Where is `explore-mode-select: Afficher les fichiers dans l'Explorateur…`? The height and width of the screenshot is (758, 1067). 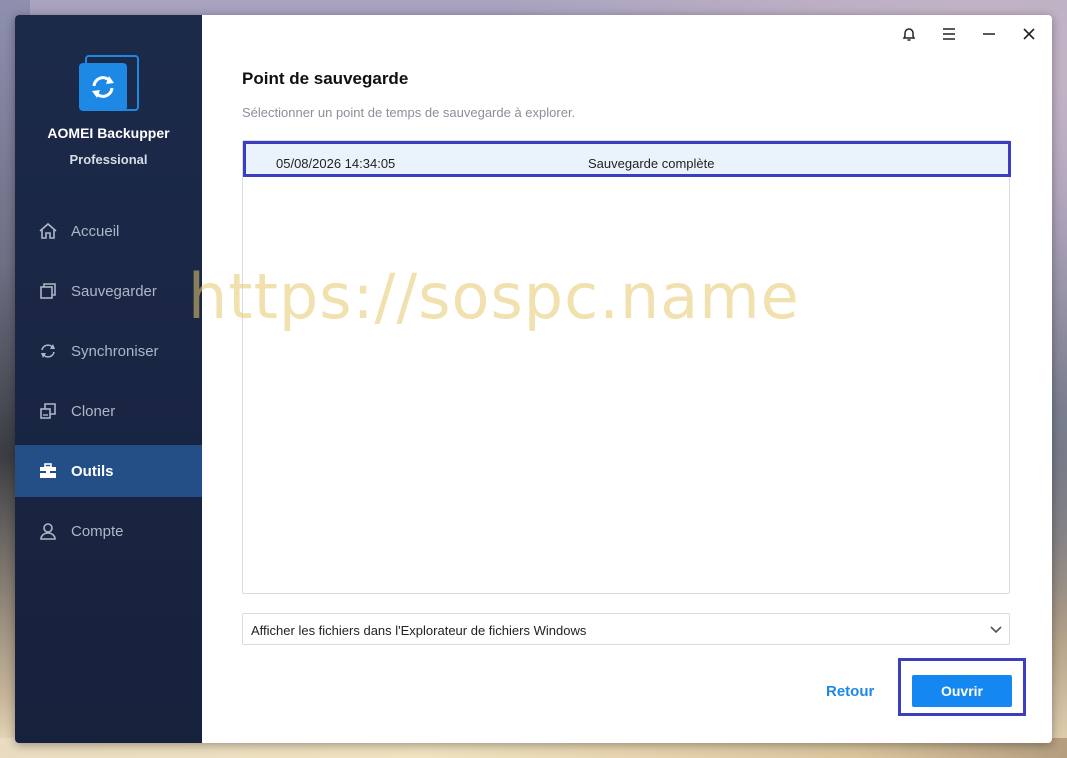
explore-mode-select: Afficher les fichiers dans l'Explorateur… is located at coordinates (626, 629).